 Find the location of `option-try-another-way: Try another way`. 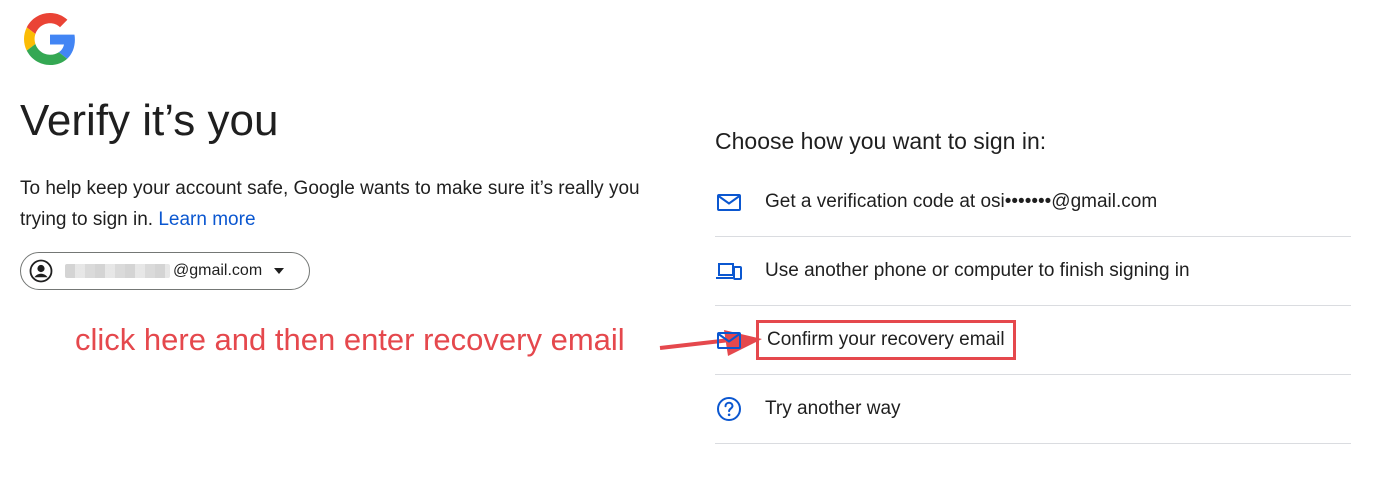

option-try-another-way: Try another way is located at coordinates (1033, 409).